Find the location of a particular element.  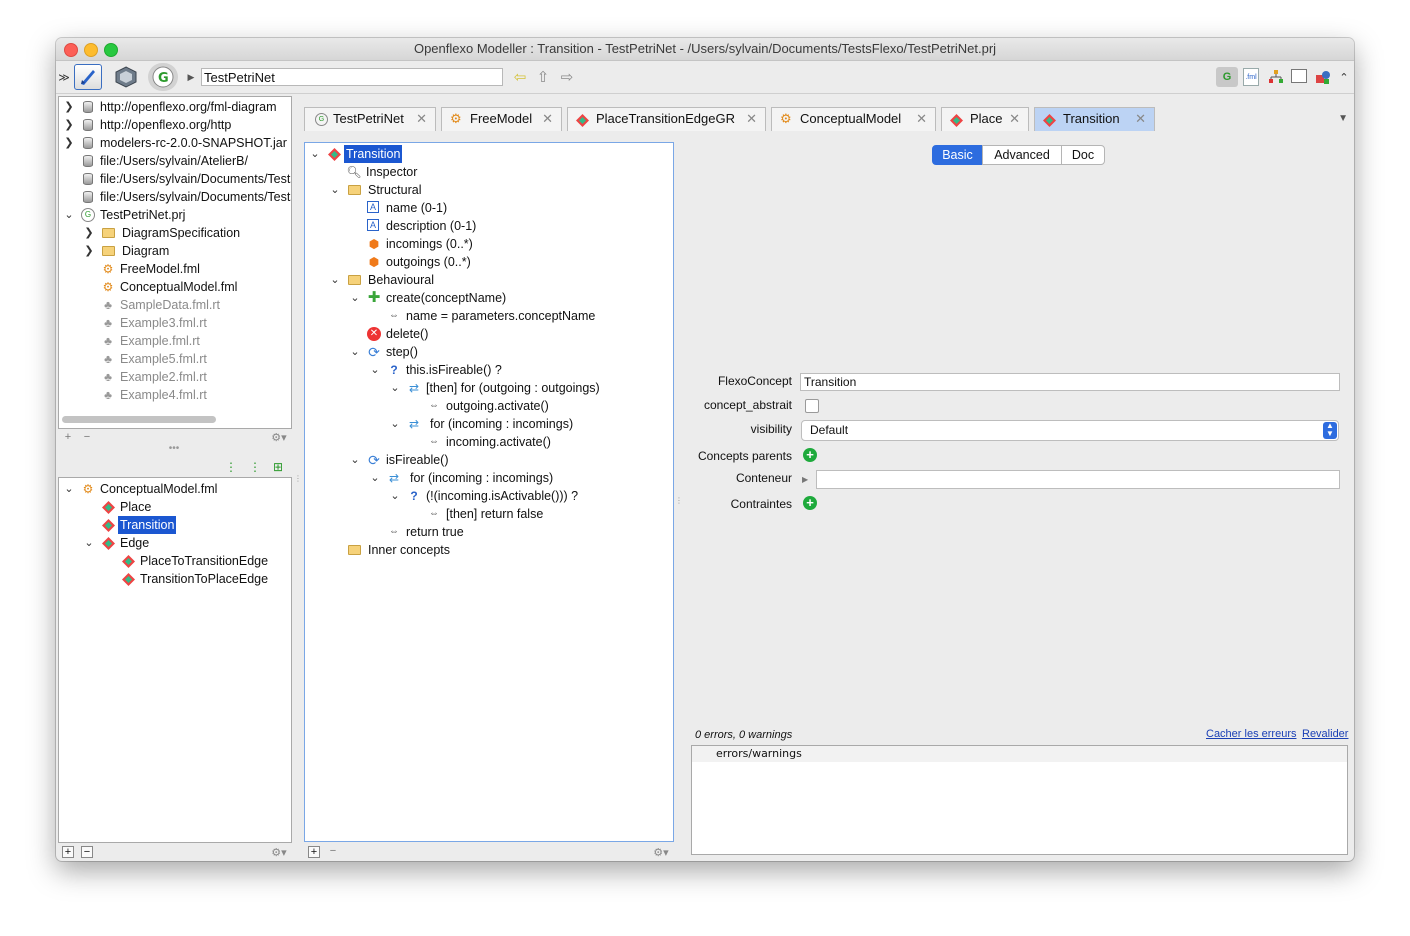

tree-expand-icon: ⋮ is located at coordinates (231, 467).